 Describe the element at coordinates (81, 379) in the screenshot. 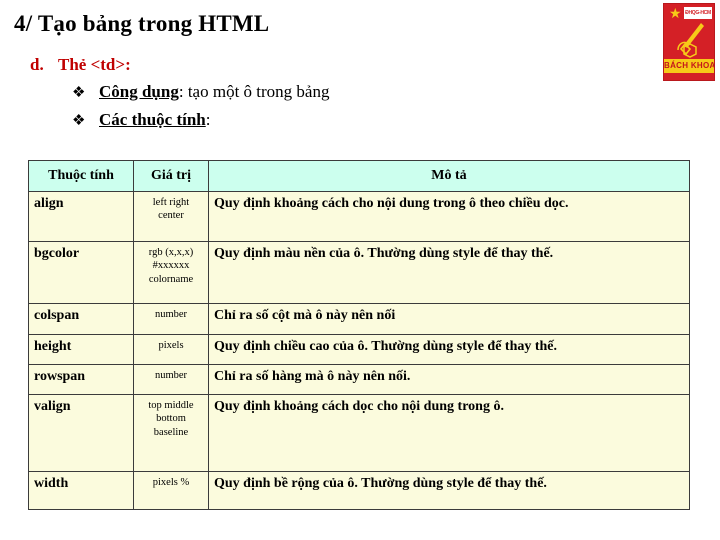

I see `cell-attribute: rowspan` at that location.